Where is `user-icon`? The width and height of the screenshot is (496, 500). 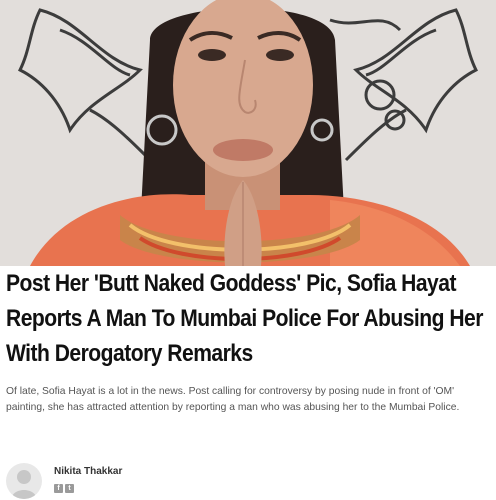
user-icon is located at coordinates (24, 484).